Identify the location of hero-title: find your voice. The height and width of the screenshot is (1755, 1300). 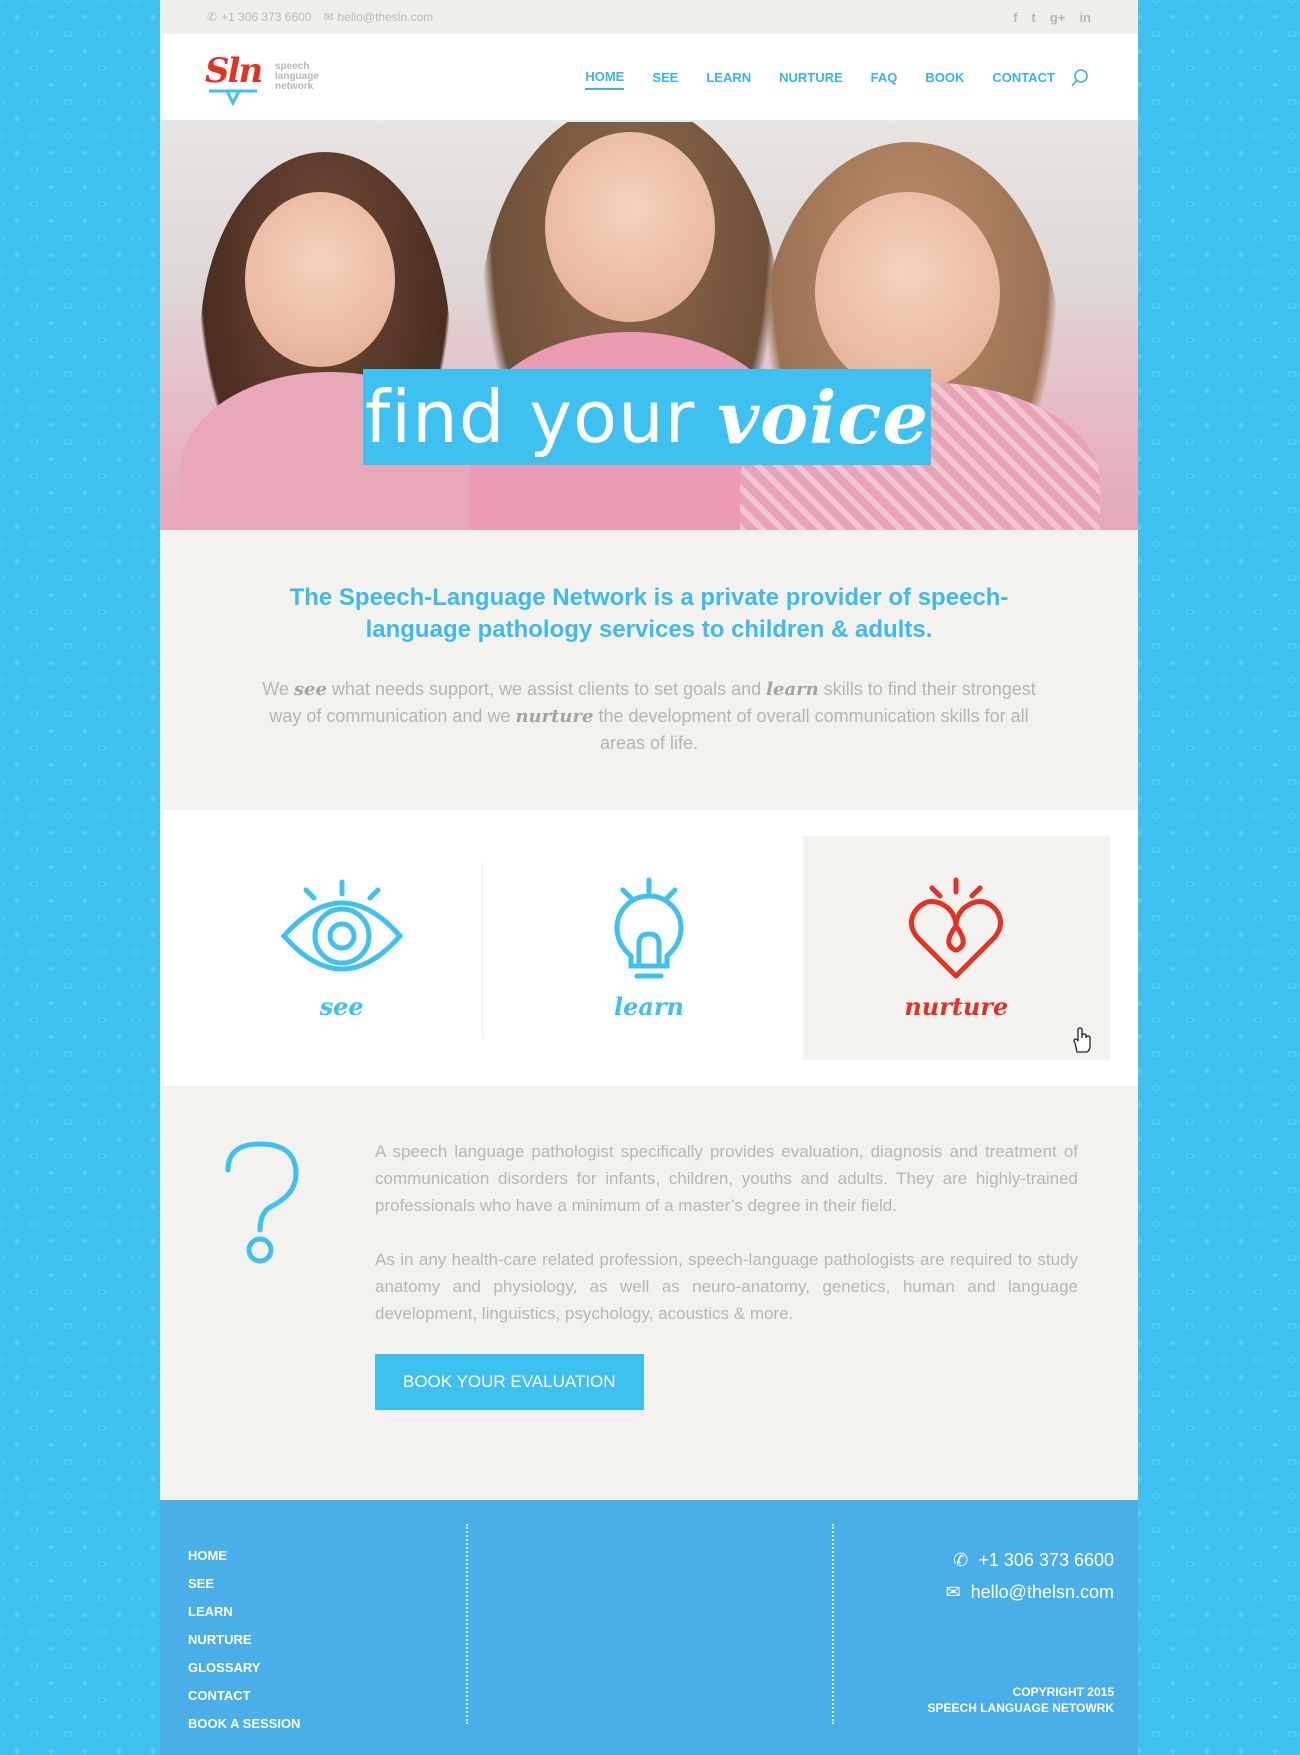
(647, 417).